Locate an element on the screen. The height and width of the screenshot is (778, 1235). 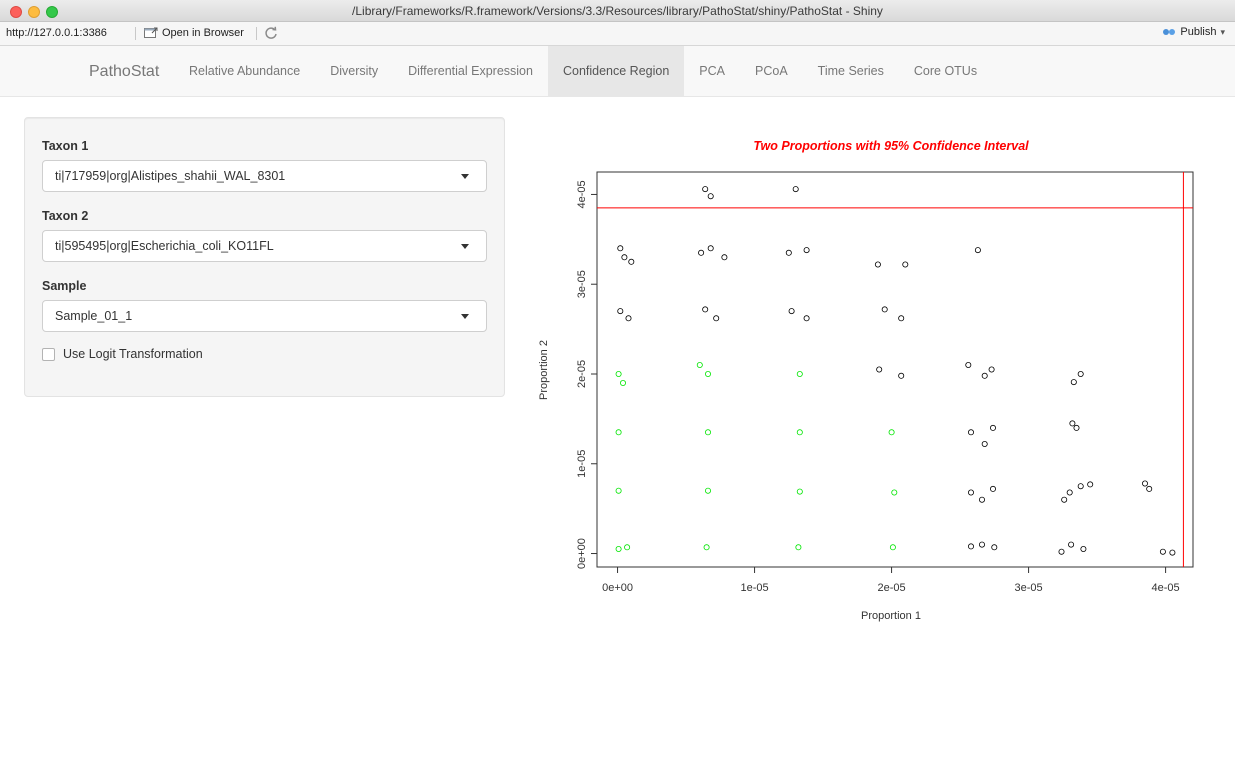
logit-checkbox is located at coordinates (48, 354).